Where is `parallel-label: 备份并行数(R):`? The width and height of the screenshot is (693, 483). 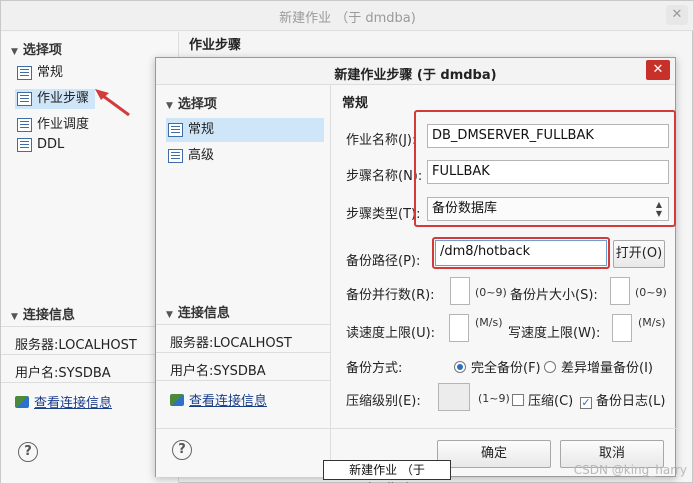 parallel-label: 备份并行数(R): is located at coordinates (390, 295).